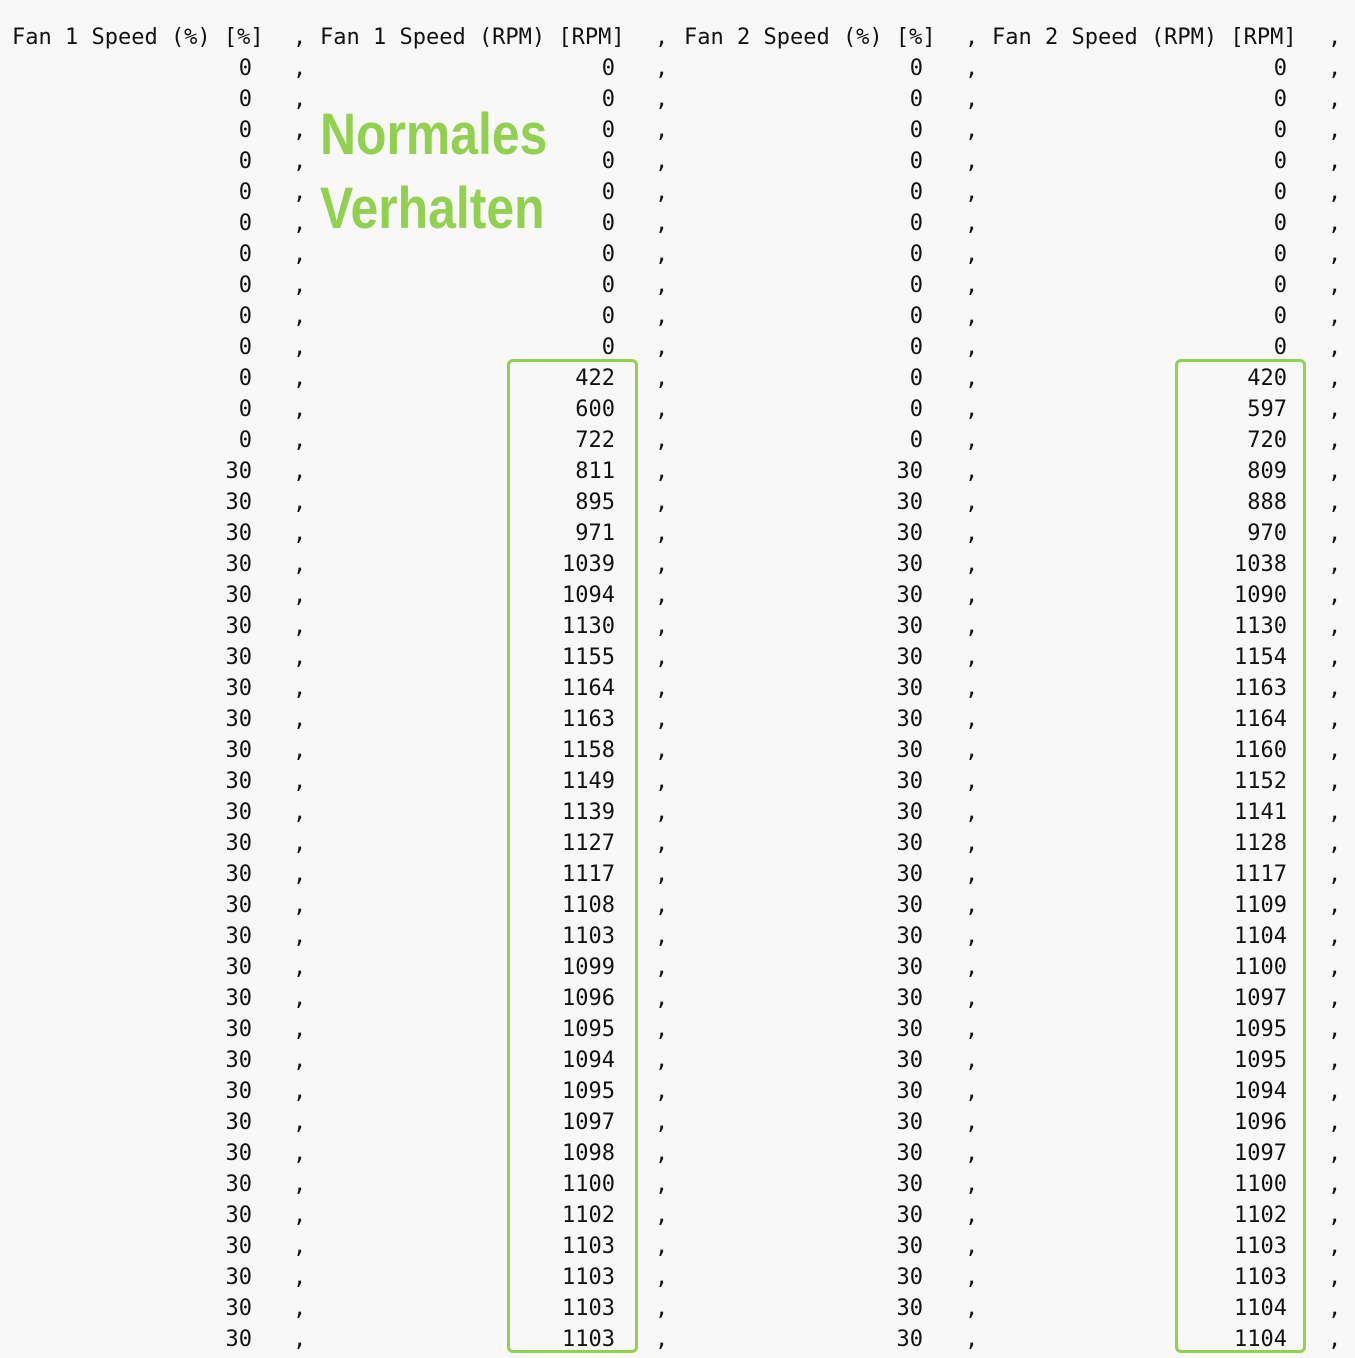  I want to click on table-row: 30, 1100, 30, 1100,, so click(677, 1184).